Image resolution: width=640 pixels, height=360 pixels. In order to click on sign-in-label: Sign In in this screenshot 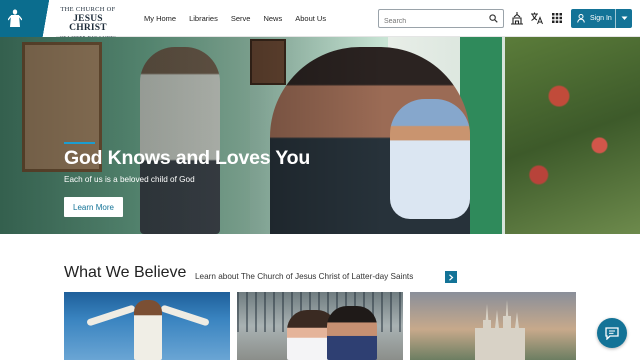, I will do `click(601, 18)`.